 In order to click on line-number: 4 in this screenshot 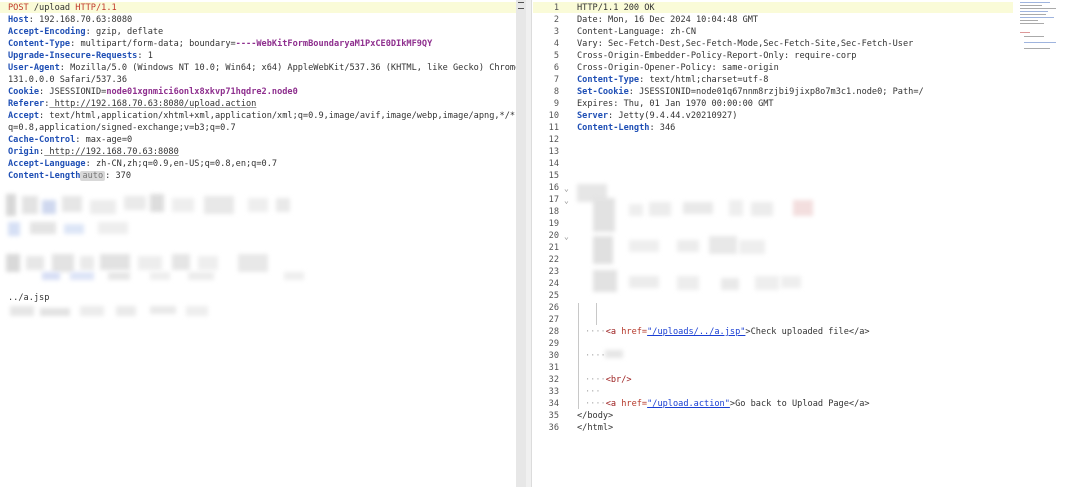, I will do `click(556, 44)`.